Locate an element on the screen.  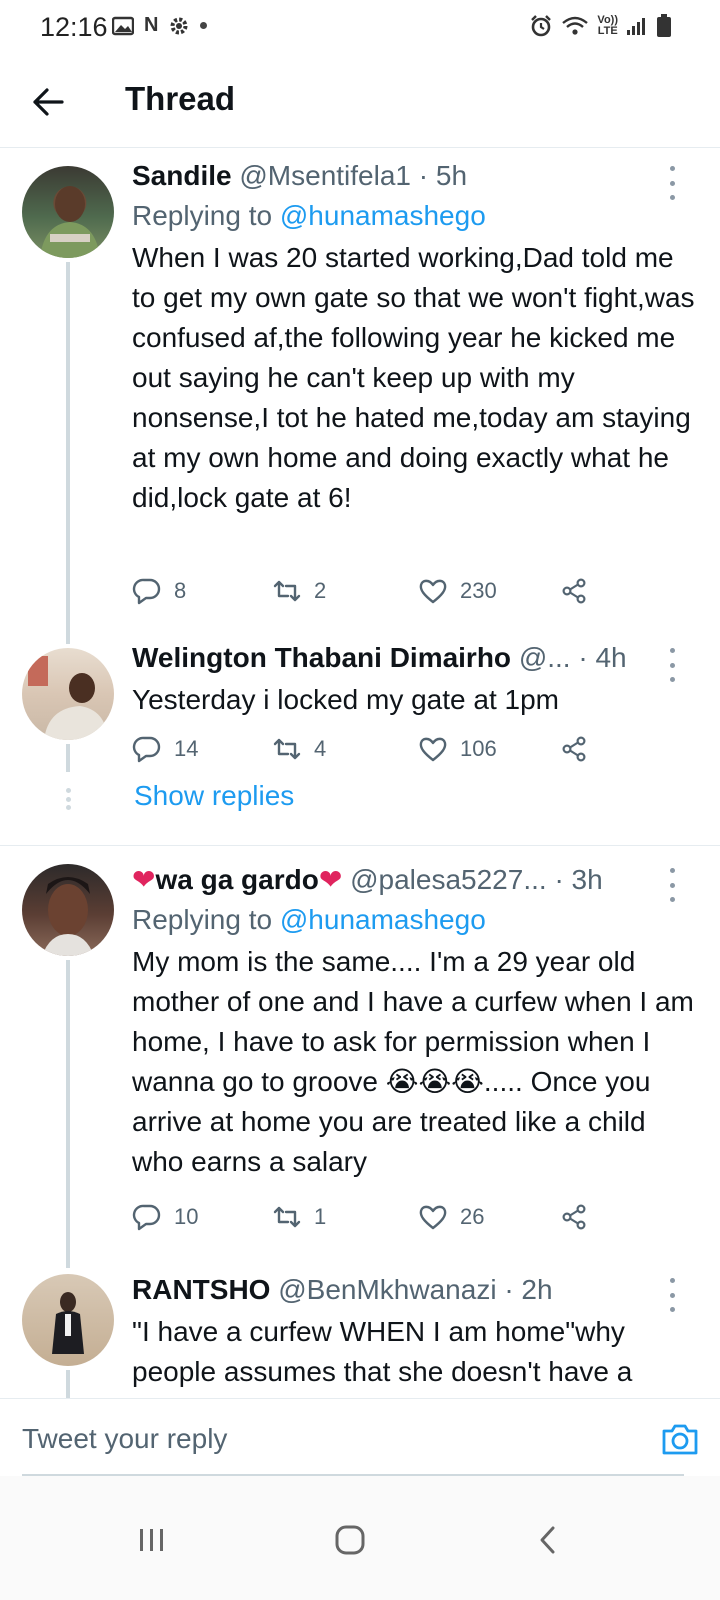
home-button is located at coordinates (350, 1540).